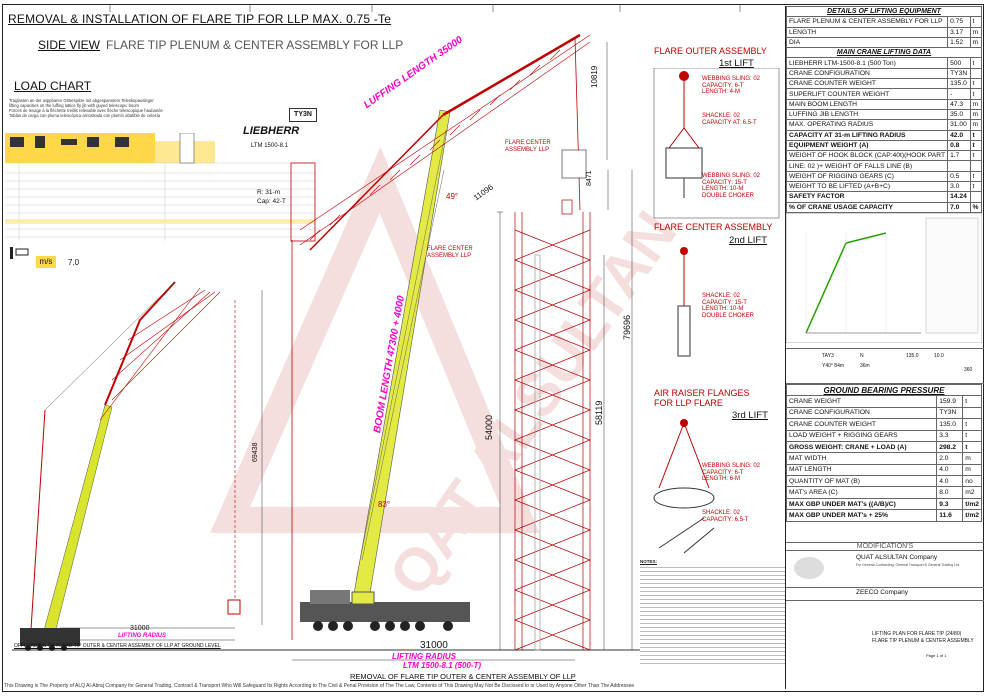 This screenshot has height=698, width=987. I want to click on lift1-sling2-label: WEBBING SLING: 02, so click(731, 176).